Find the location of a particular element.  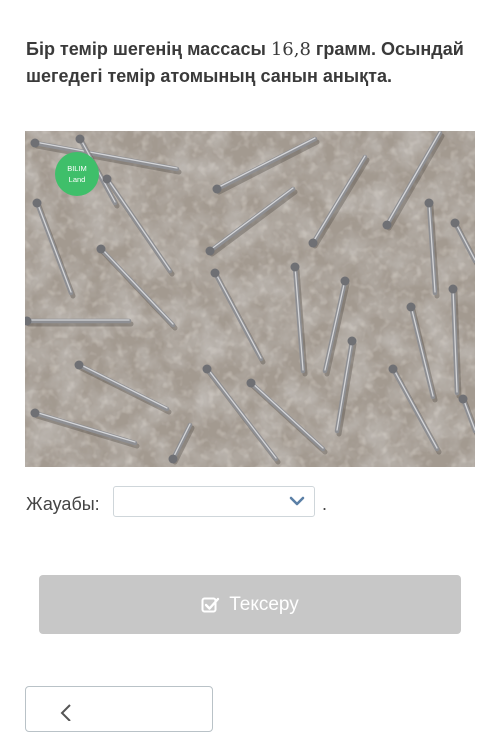

chevron-down-icon is located at coordinates (297, 503).